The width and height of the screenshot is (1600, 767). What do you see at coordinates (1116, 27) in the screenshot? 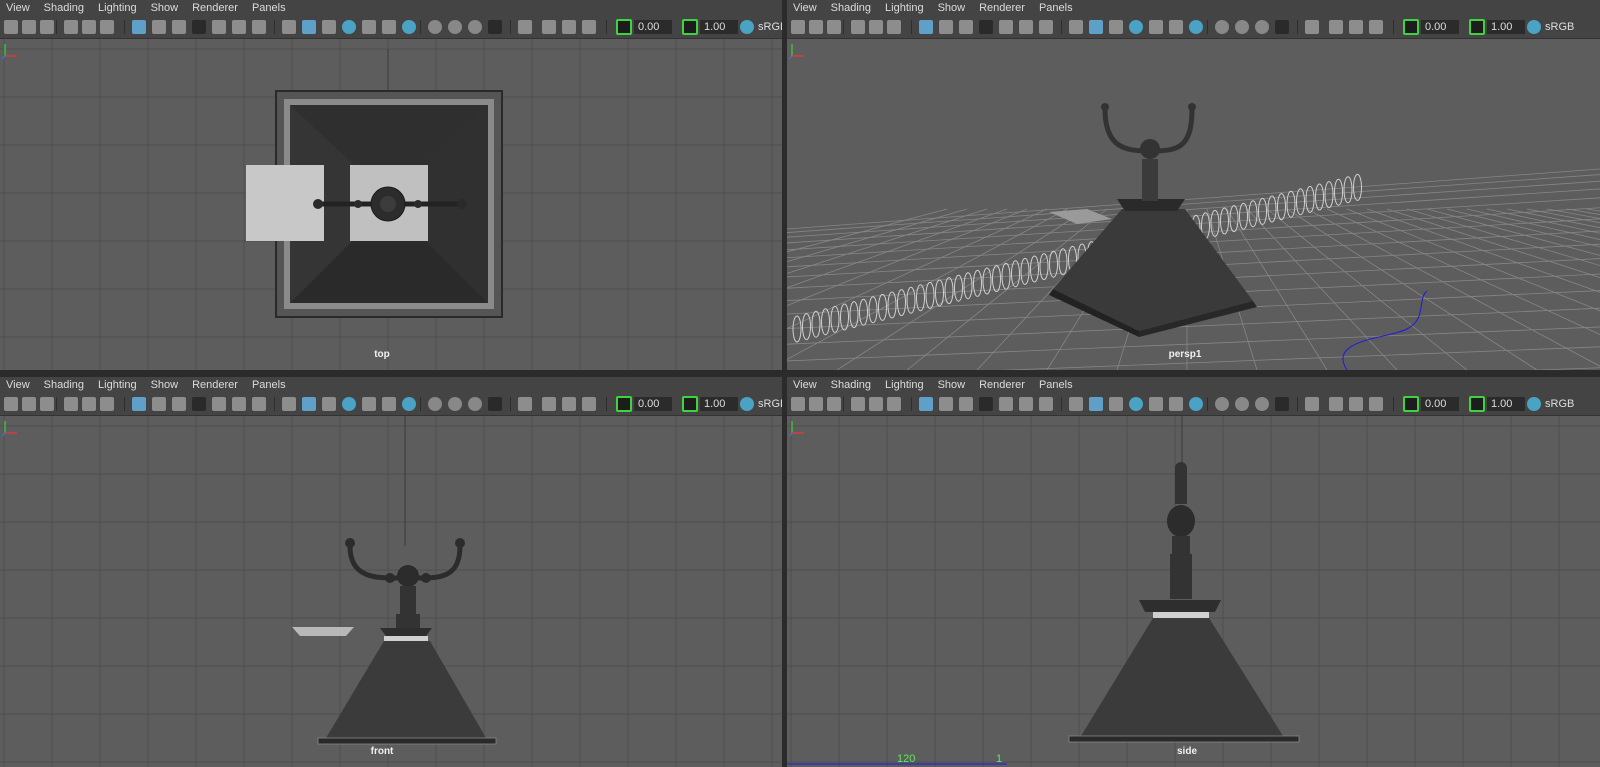
I see `use-default-material-icon` at bounding box center [1116, 27].